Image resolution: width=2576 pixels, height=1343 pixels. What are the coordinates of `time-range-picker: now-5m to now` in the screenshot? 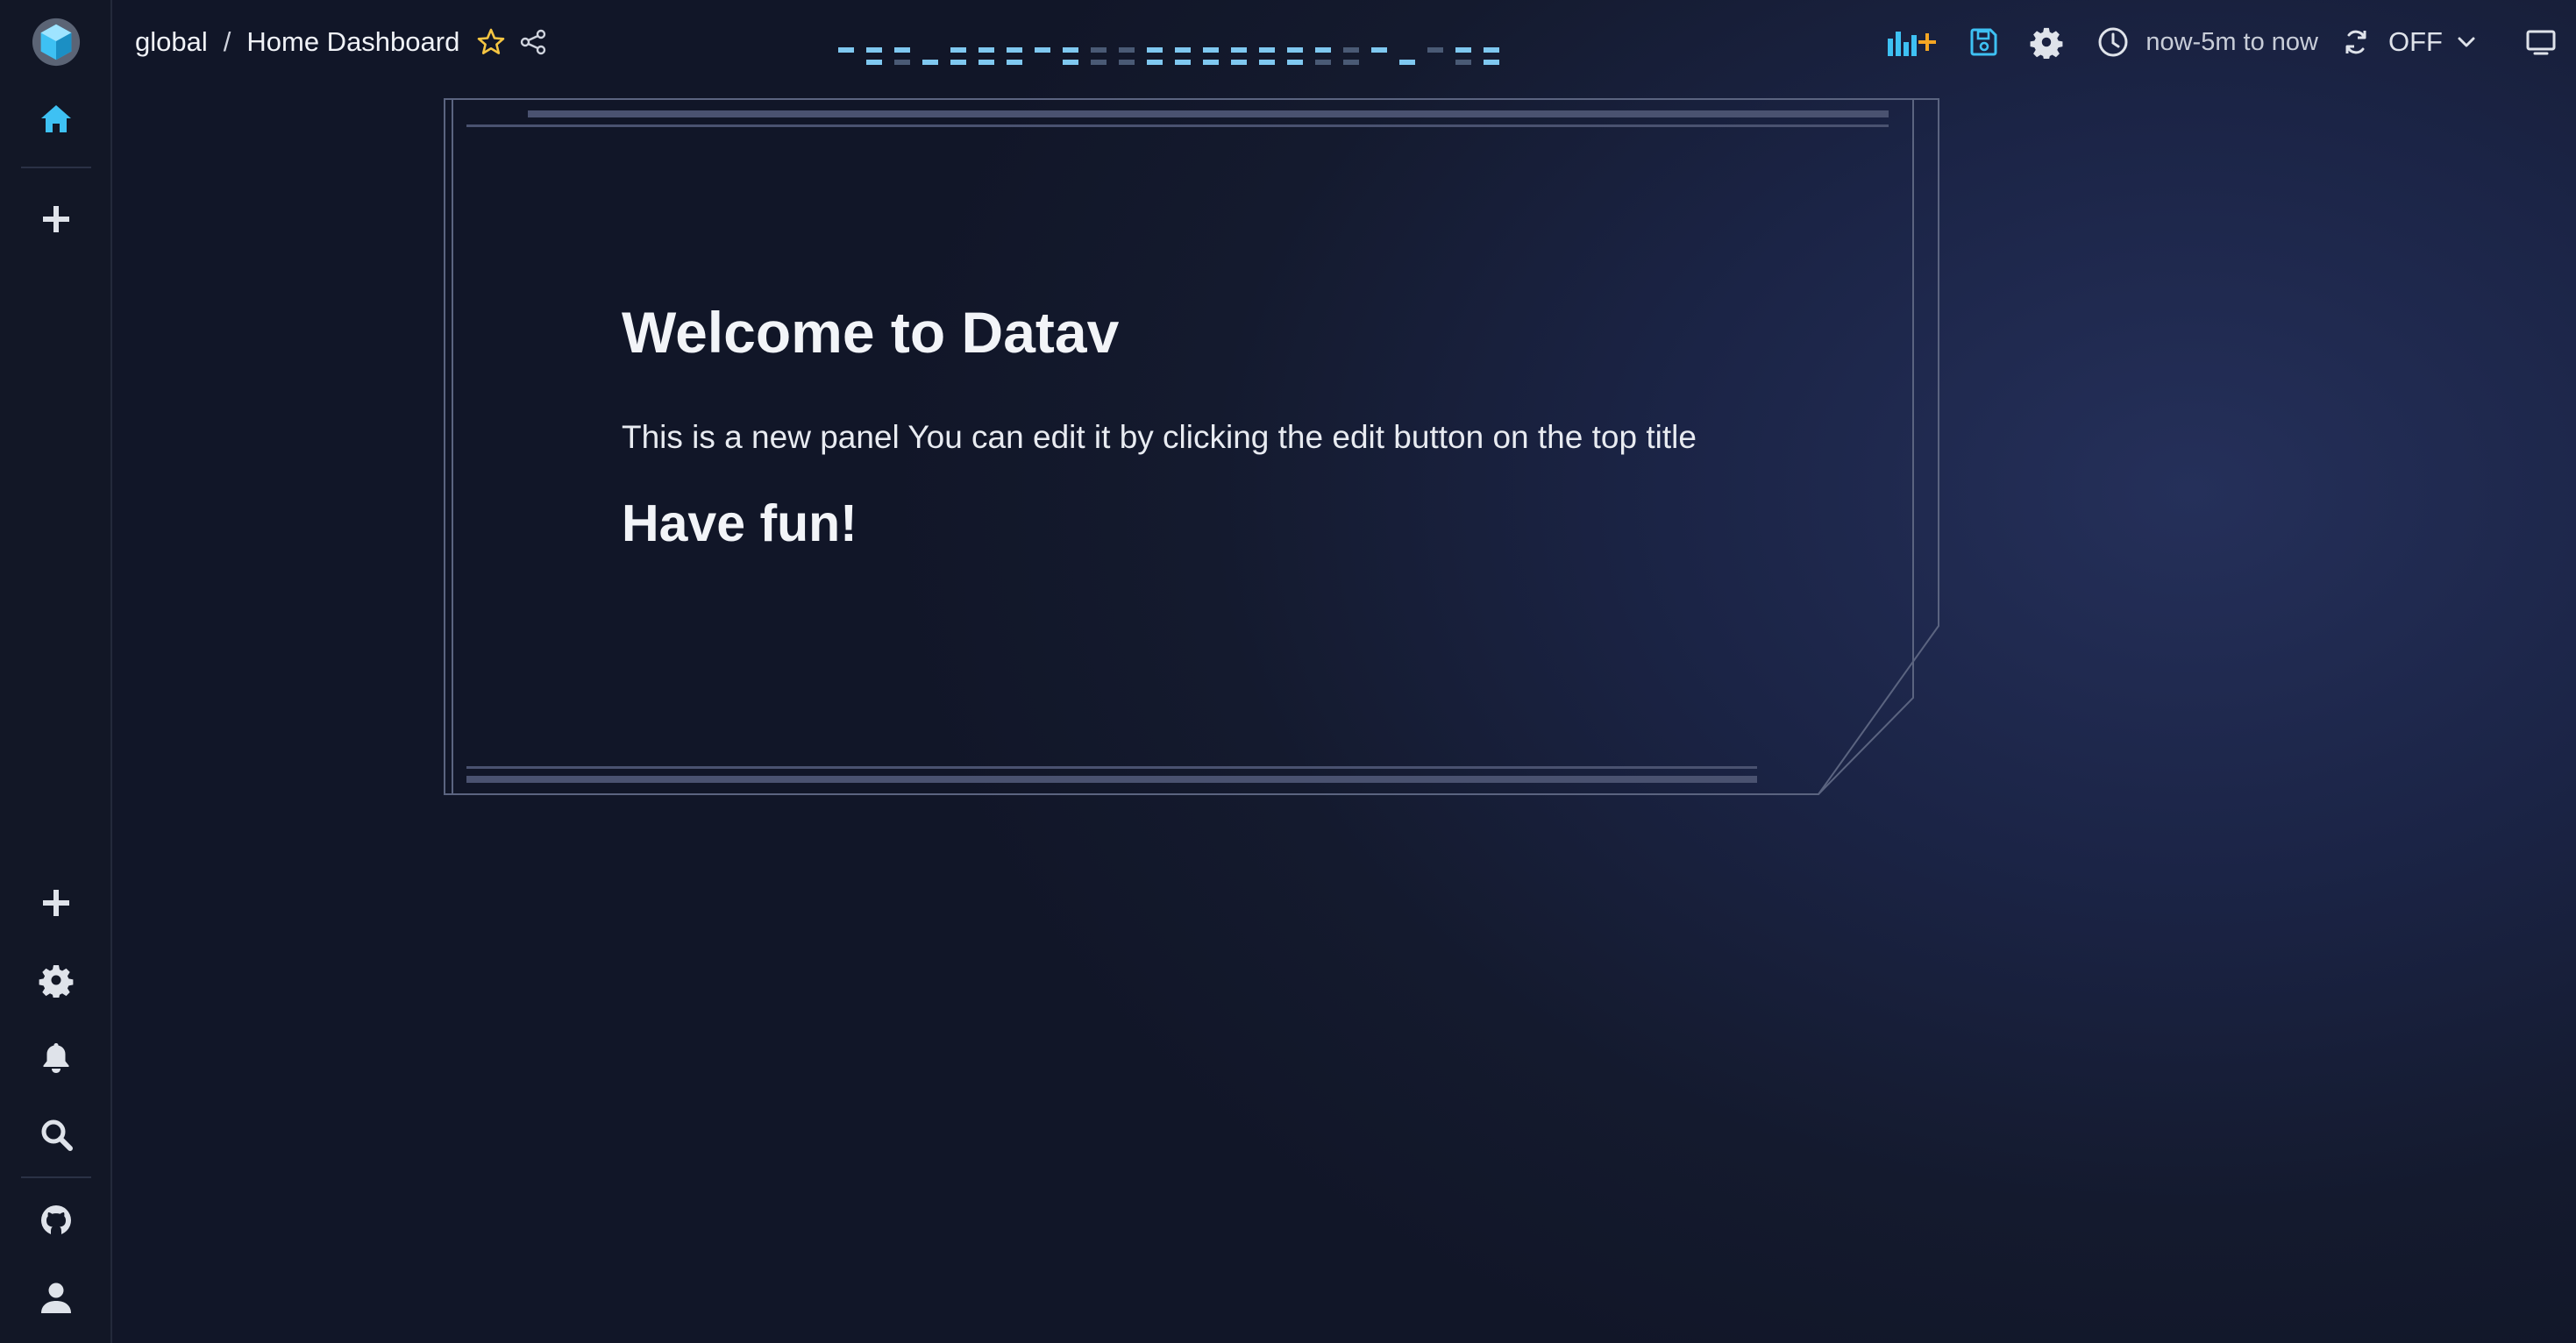 It's located at (2207, 42).